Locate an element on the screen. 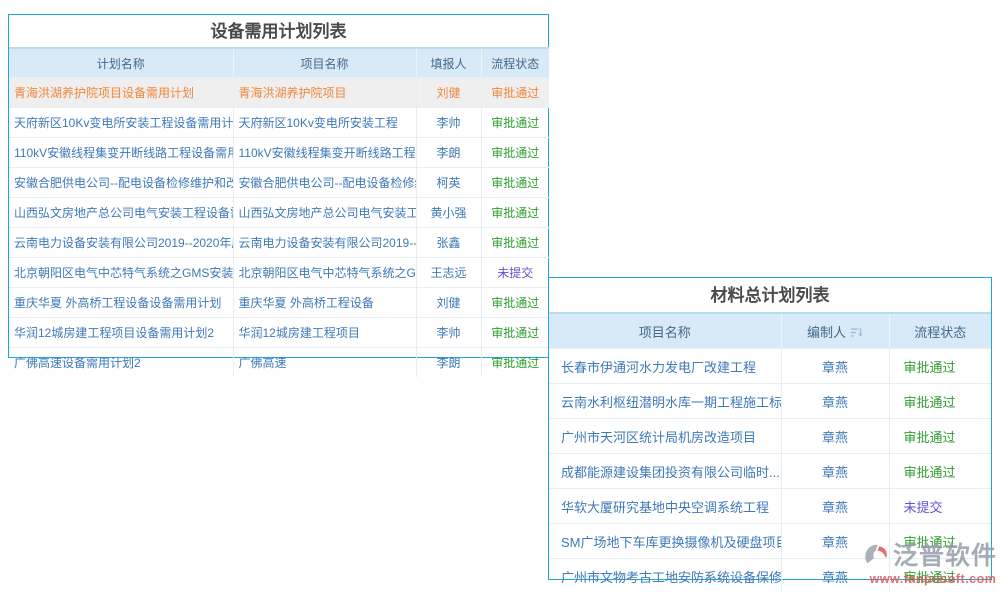  filler-name: 黄小强 is located at coordinates (448, 212).